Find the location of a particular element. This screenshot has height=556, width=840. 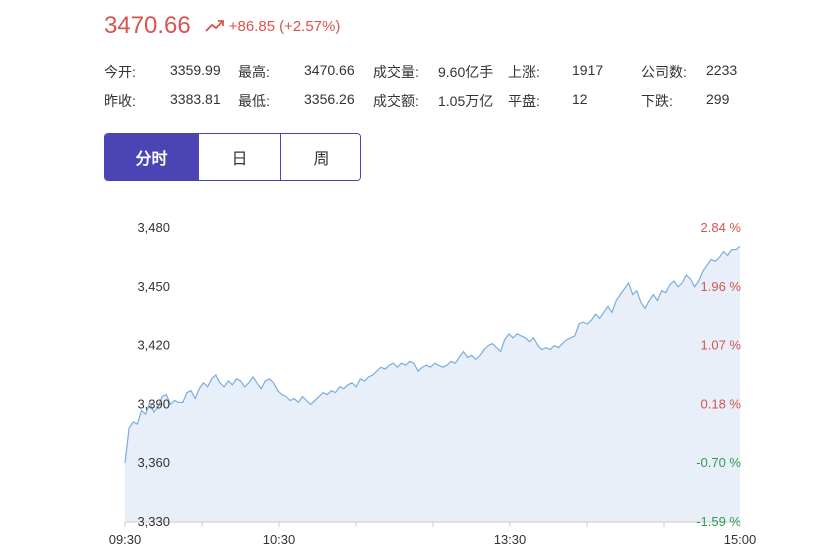

pct-tick-label: 1.07 % is located at coordinates (721, 345).